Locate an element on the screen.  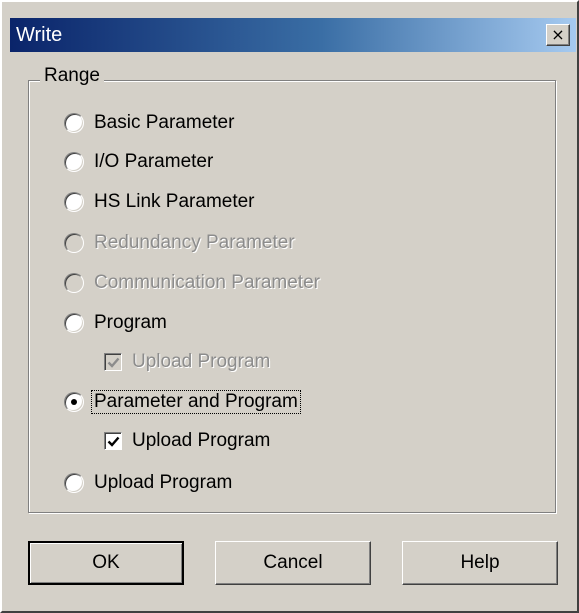
radio-label: Basic Parameter is located at coordinates (164, 122).